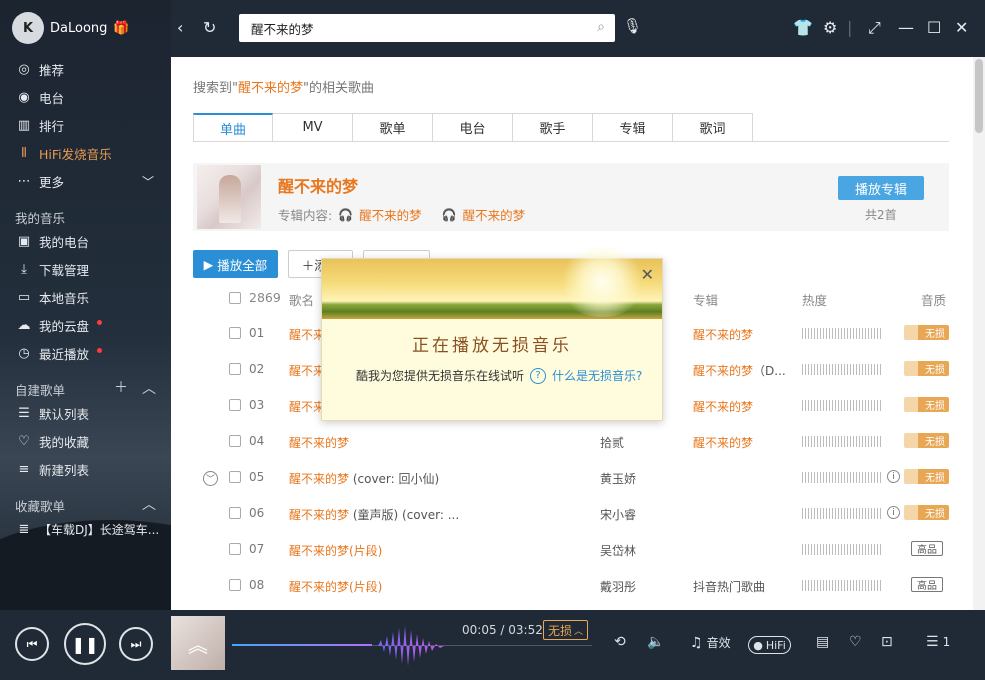 The width and height of the screenshot is (985, 680). Describe the element at coordinates (655, 642) in the screenshot. I see `volume-icon: 🔈` at that location.